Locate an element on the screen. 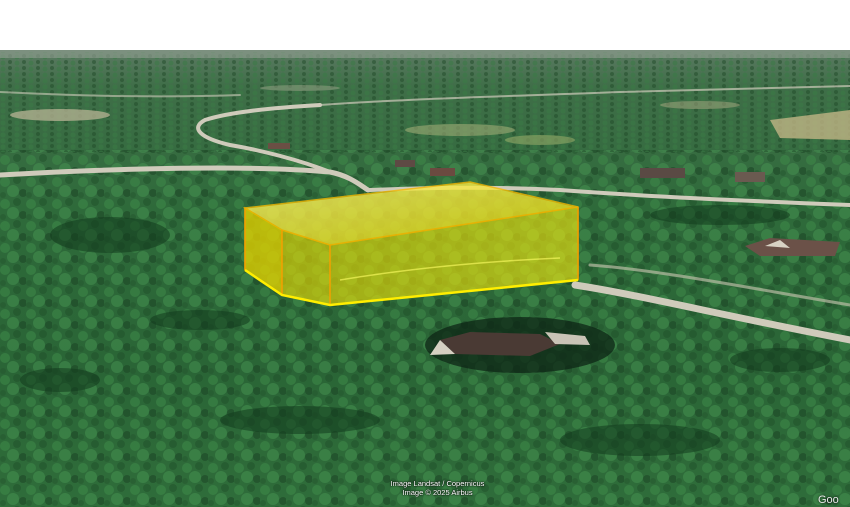  attribution-line-2: Image © 2025 Airbus is located at coordinates (437, 492).